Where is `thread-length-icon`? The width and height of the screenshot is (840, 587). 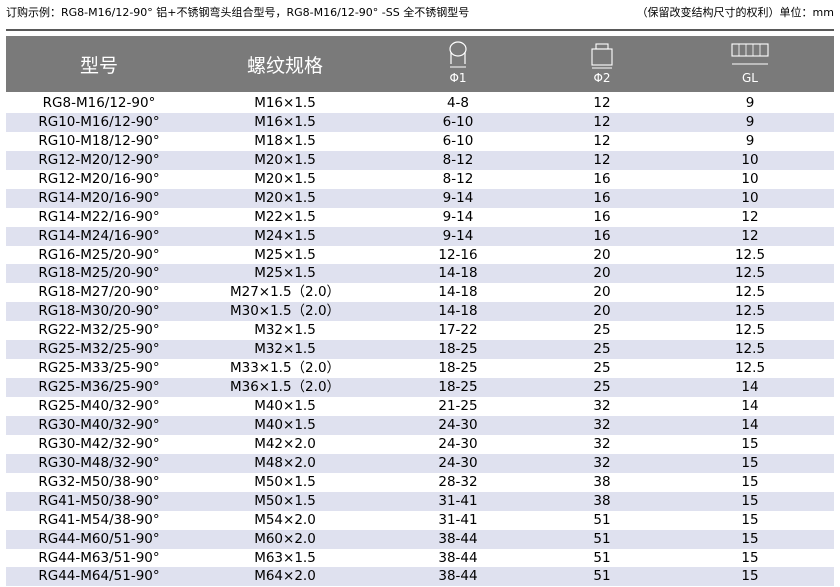
thread-length-icon is located at coordinates (750, 54).